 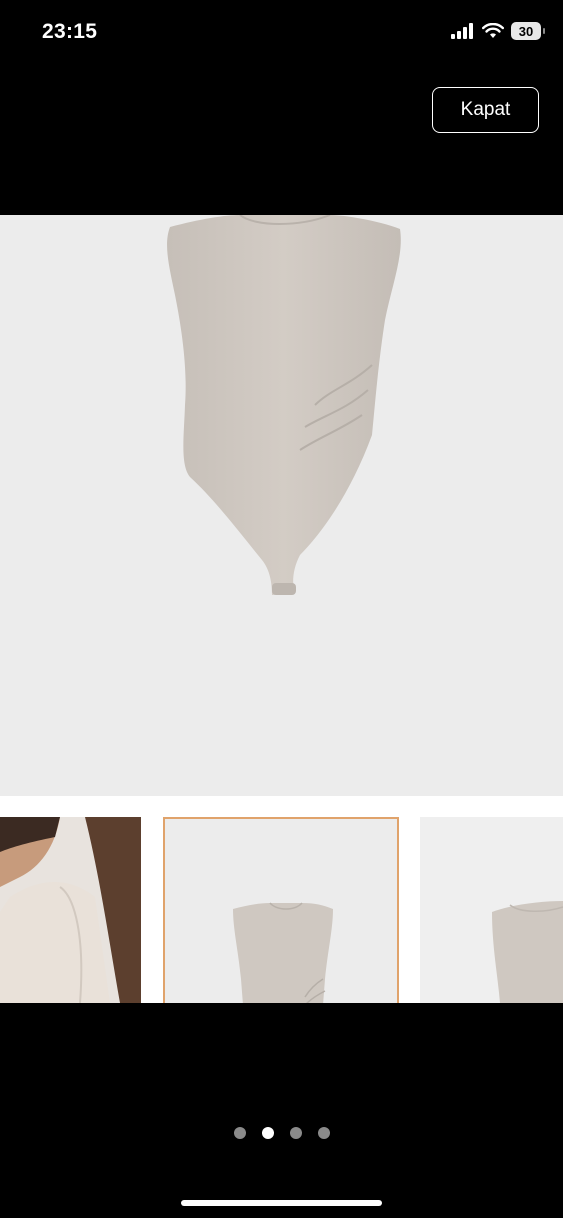 What do you see at coordinates (283, 952) in the screenshot?
I see `front-photo` at bounding box center [283, 952].